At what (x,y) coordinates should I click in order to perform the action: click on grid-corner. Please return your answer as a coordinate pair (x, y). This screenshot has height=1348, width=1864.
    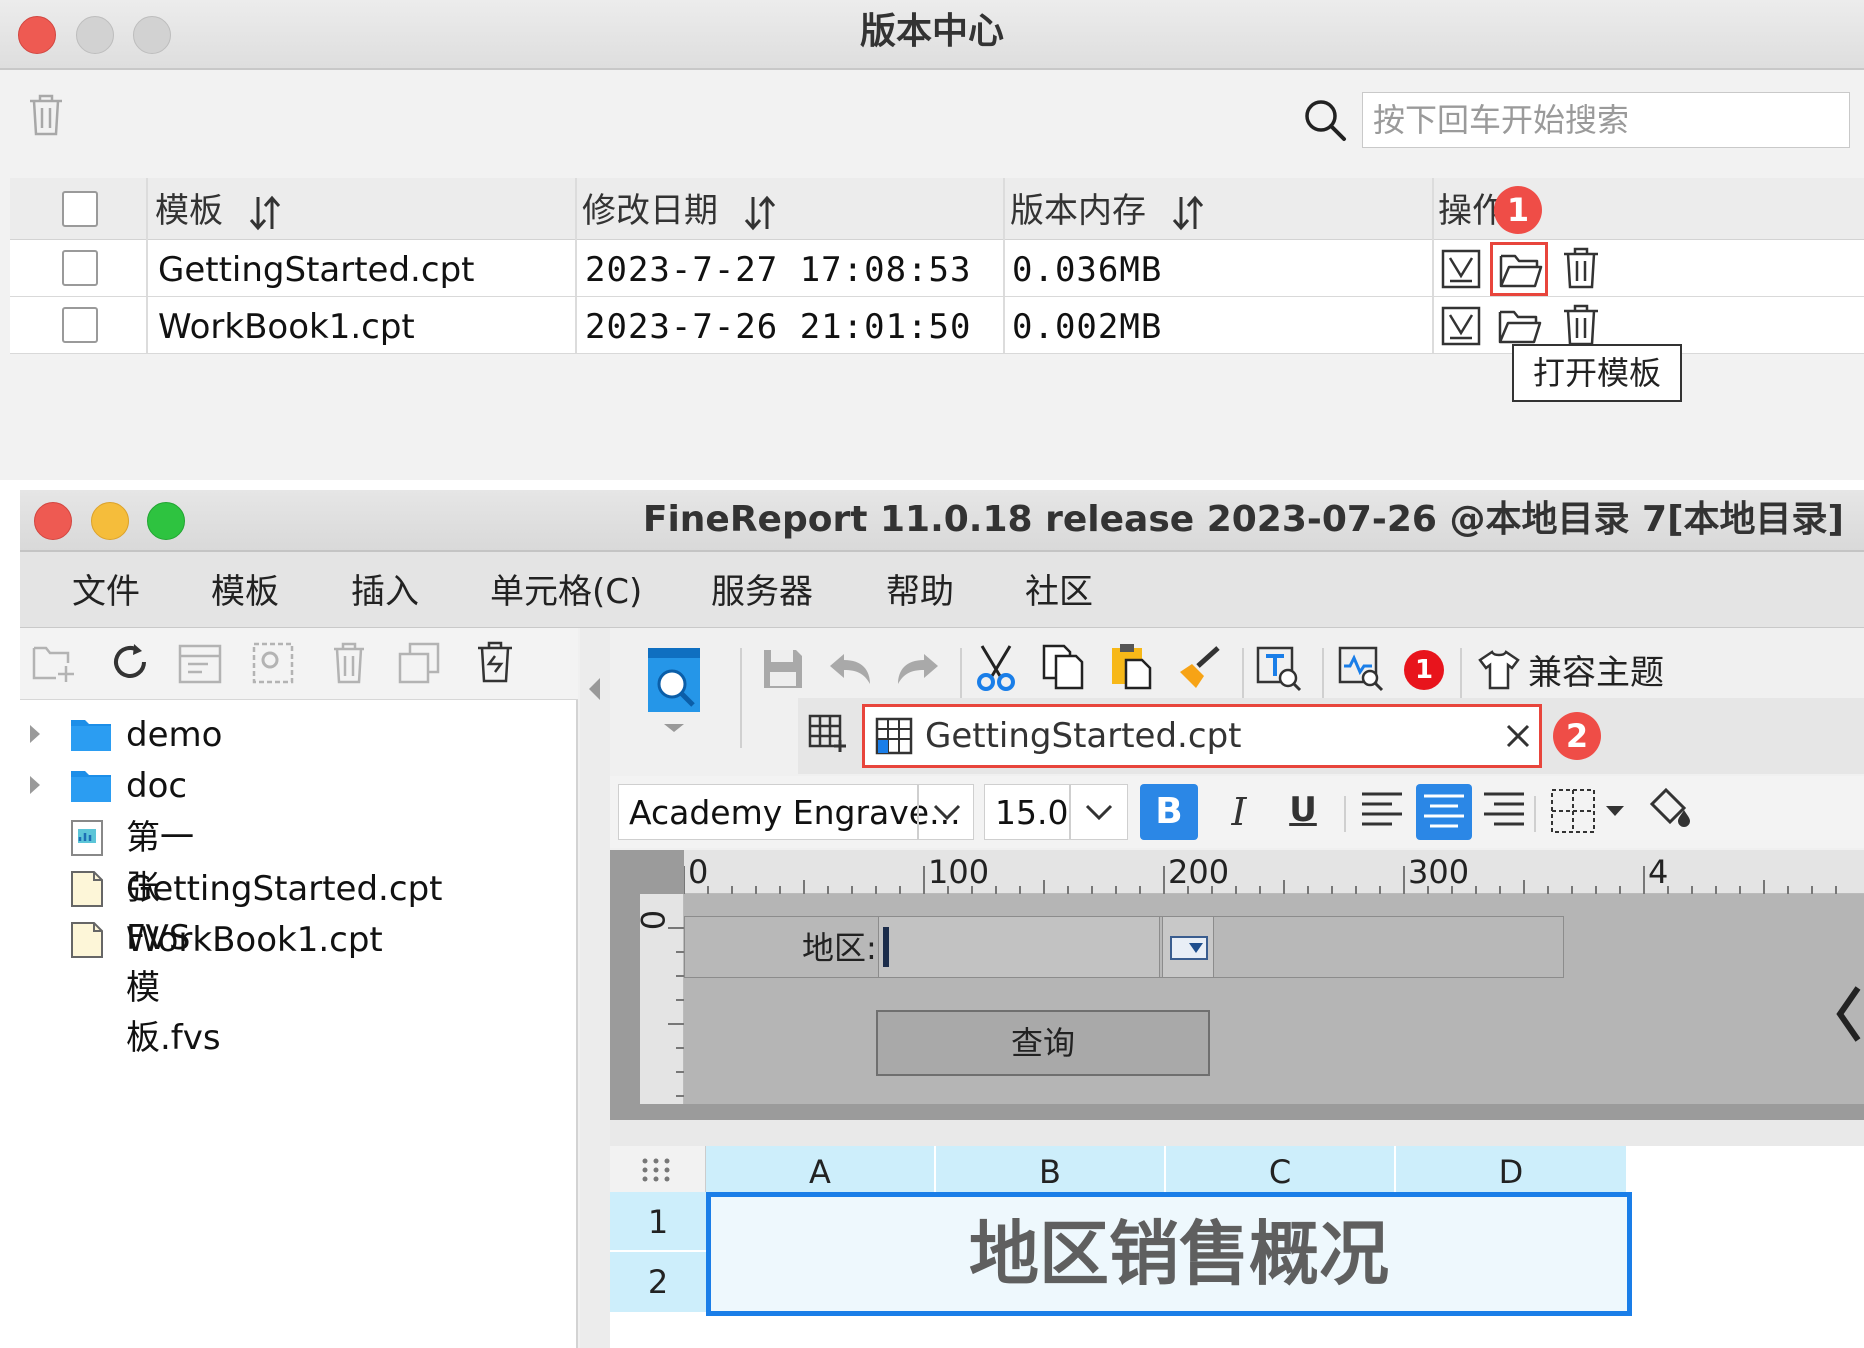
    Looking at the image, I should click on (658, 1169).